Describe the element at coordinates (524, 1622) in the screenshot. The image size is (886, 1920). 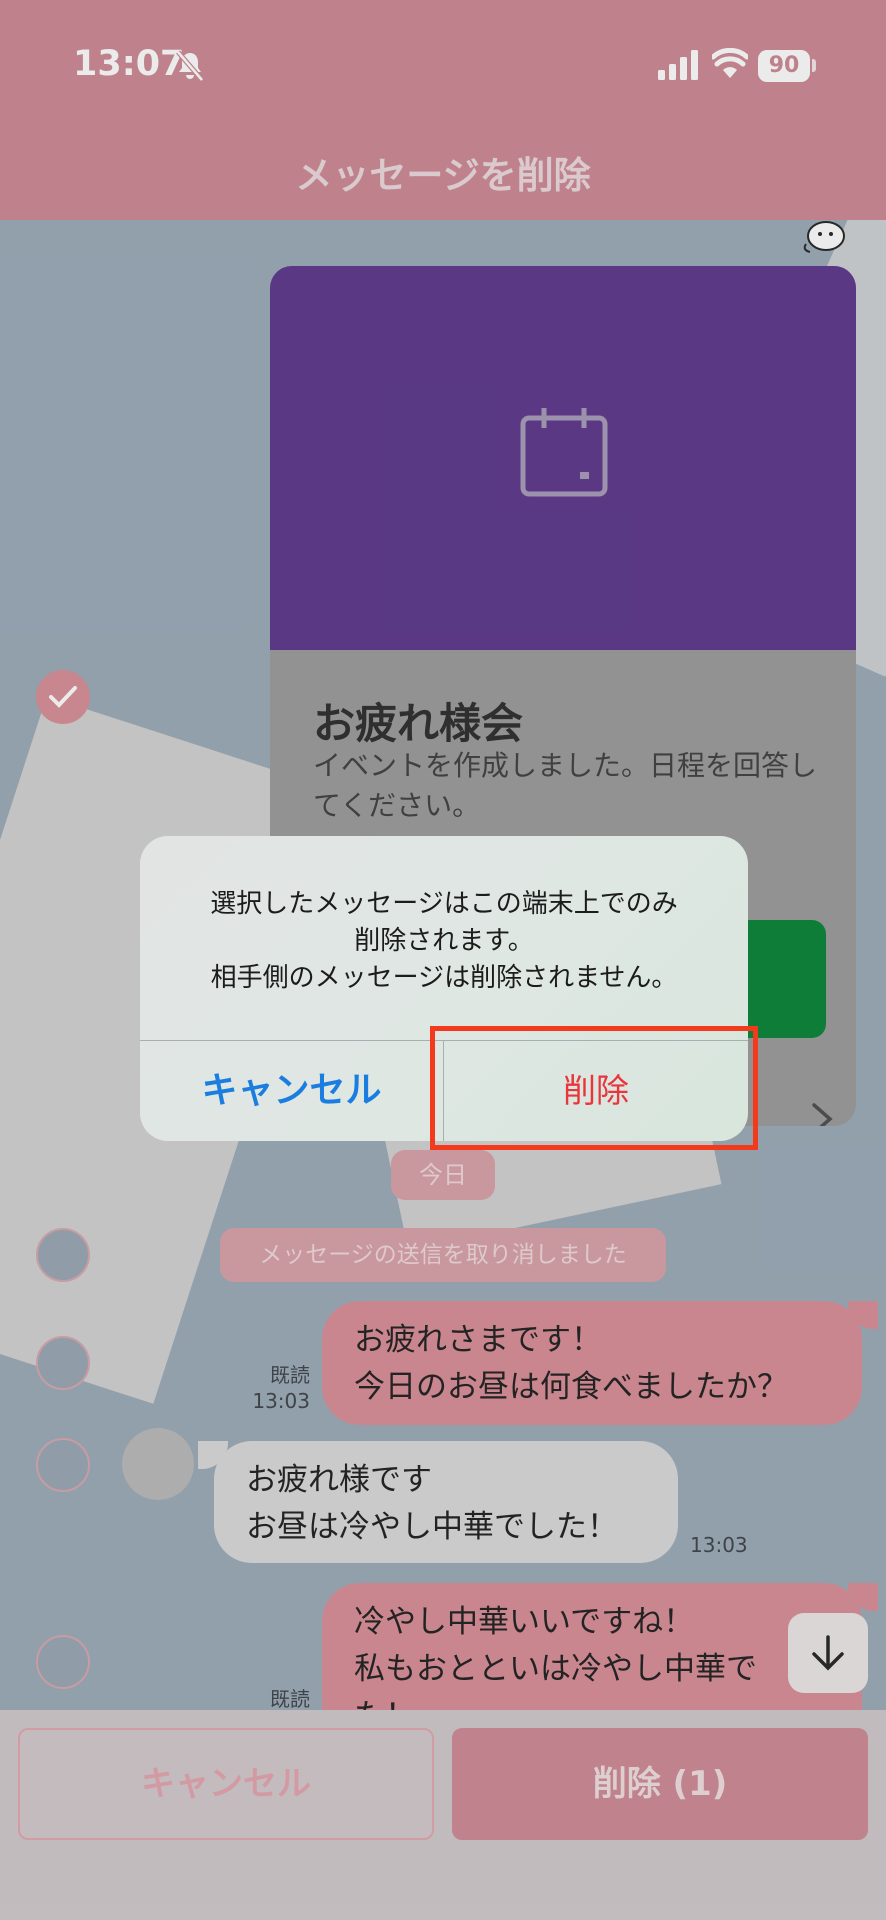
I see `message-line: 冷やし中華いいですね！` at that location.